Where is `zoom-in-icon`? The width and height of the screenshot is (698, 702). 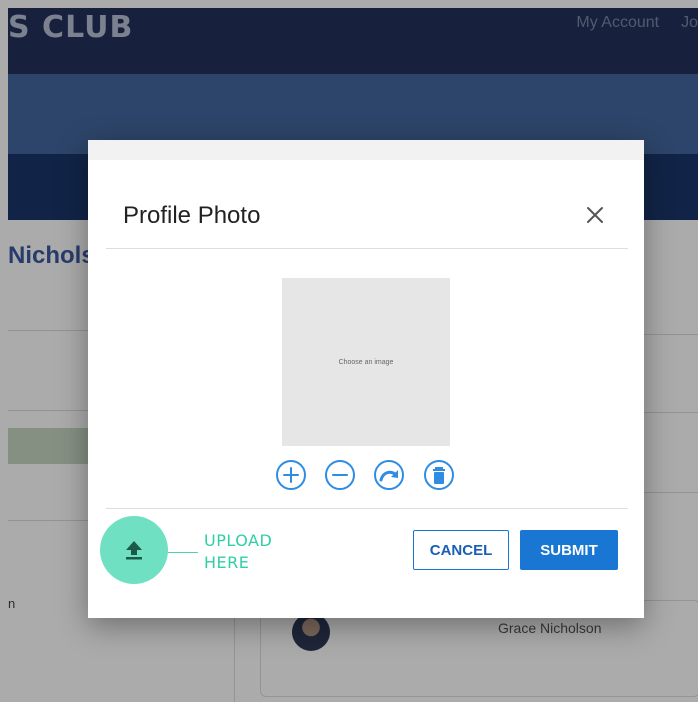
zoom-in-icon is located at coordinates (291, 475).